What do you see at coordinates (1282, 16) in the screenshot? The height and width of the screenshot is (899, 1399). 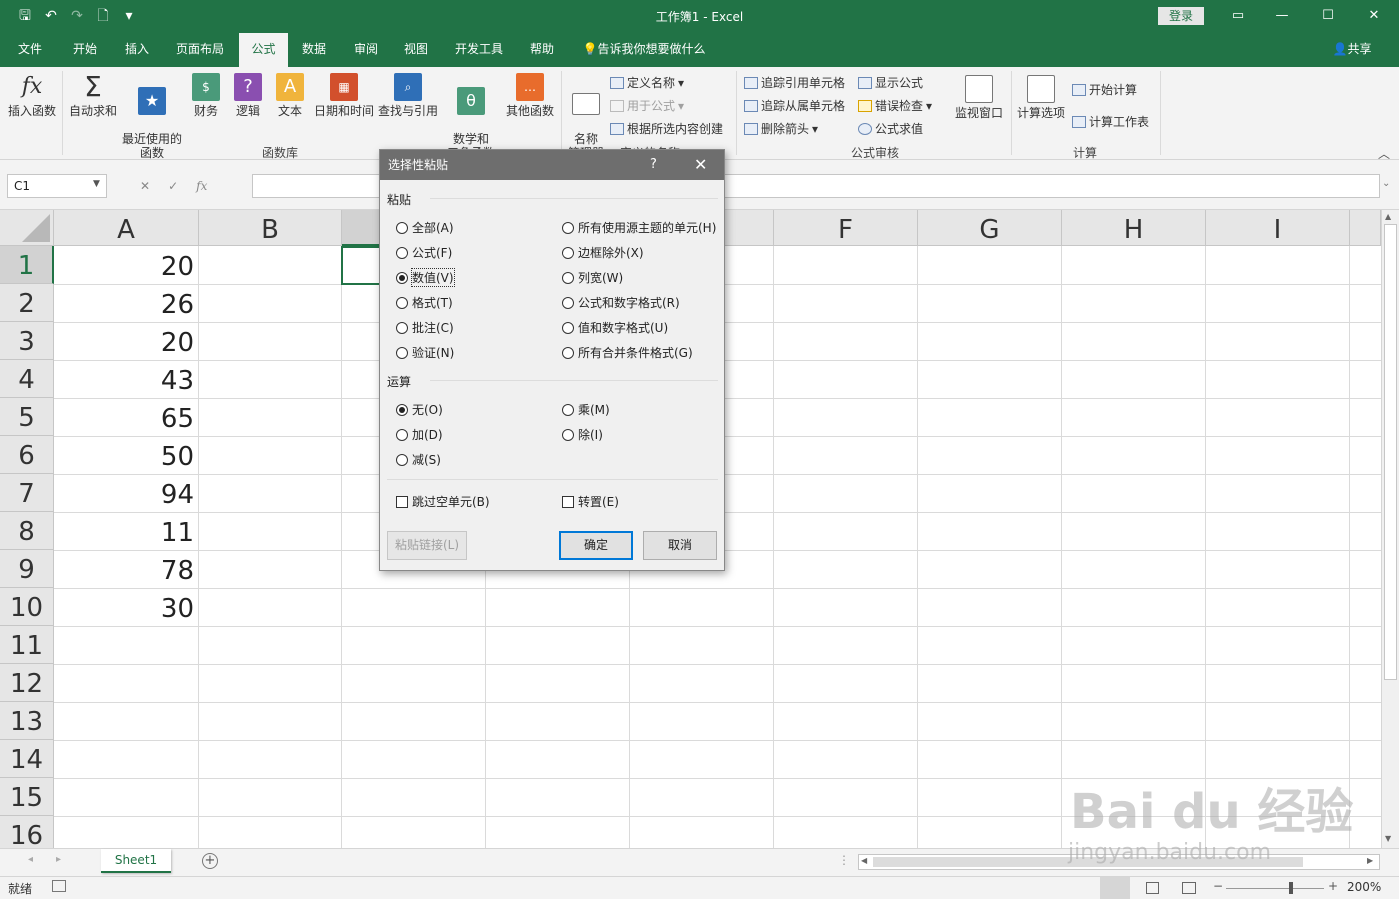 I see `minimize-icon: —` at bounding box center [1282, 16].